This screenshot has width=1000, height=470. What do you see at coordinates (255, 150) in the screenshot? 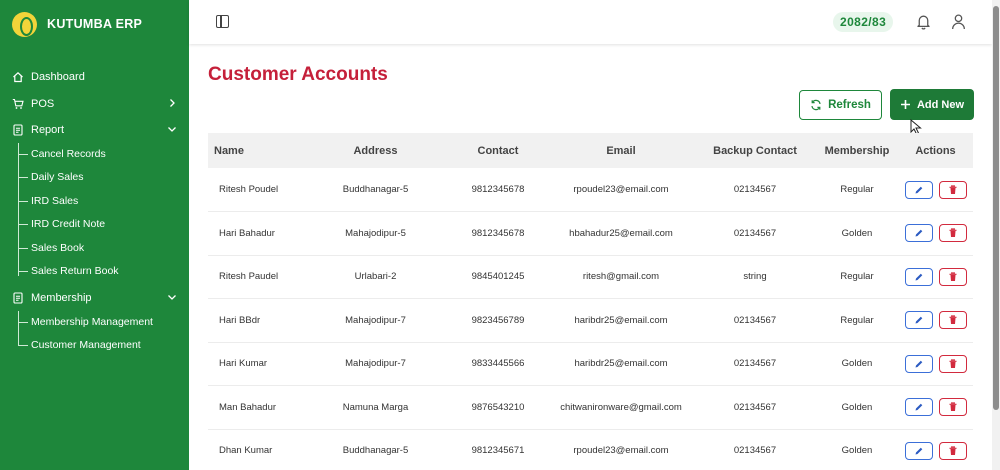
I see `column-header-name: Name` at bounding box center [255, 150].